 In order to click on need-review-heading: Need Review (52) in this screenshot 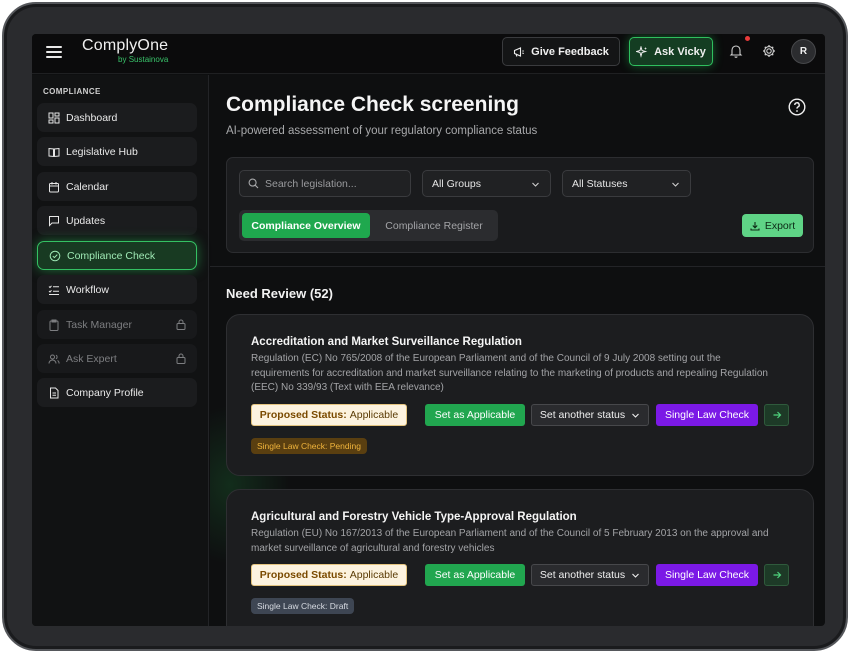, I will do `click(279, 293)`.